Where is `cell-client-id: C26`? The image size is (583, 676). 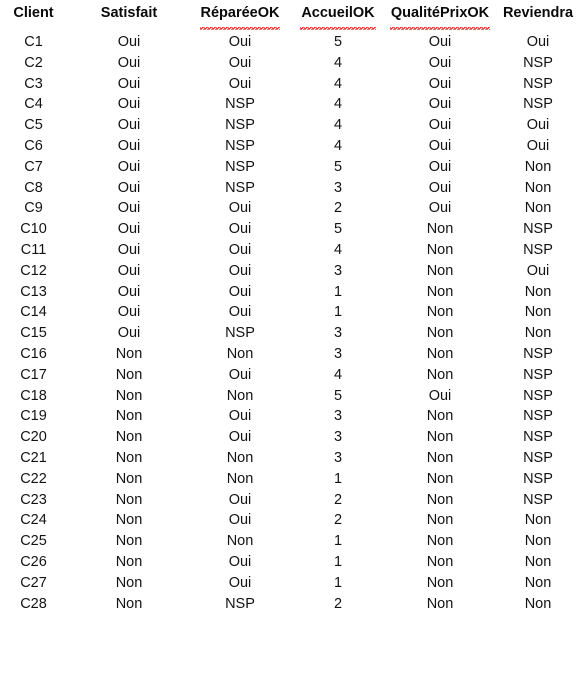 cell-client-id: C26 is located at coordinates (33, 561).